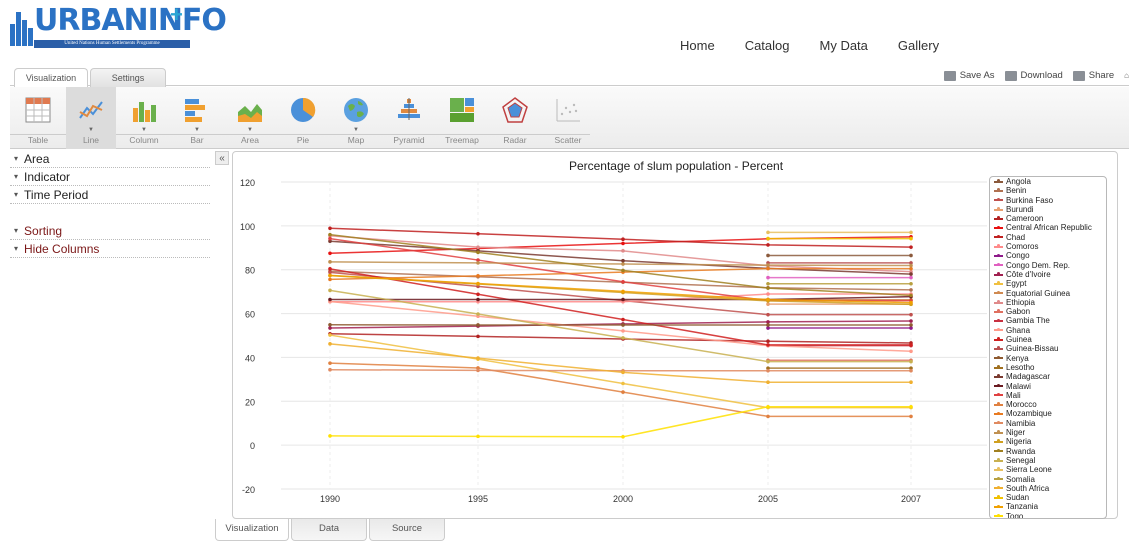  I want to click on nav-catalog: Catalog, so click(767, 45).